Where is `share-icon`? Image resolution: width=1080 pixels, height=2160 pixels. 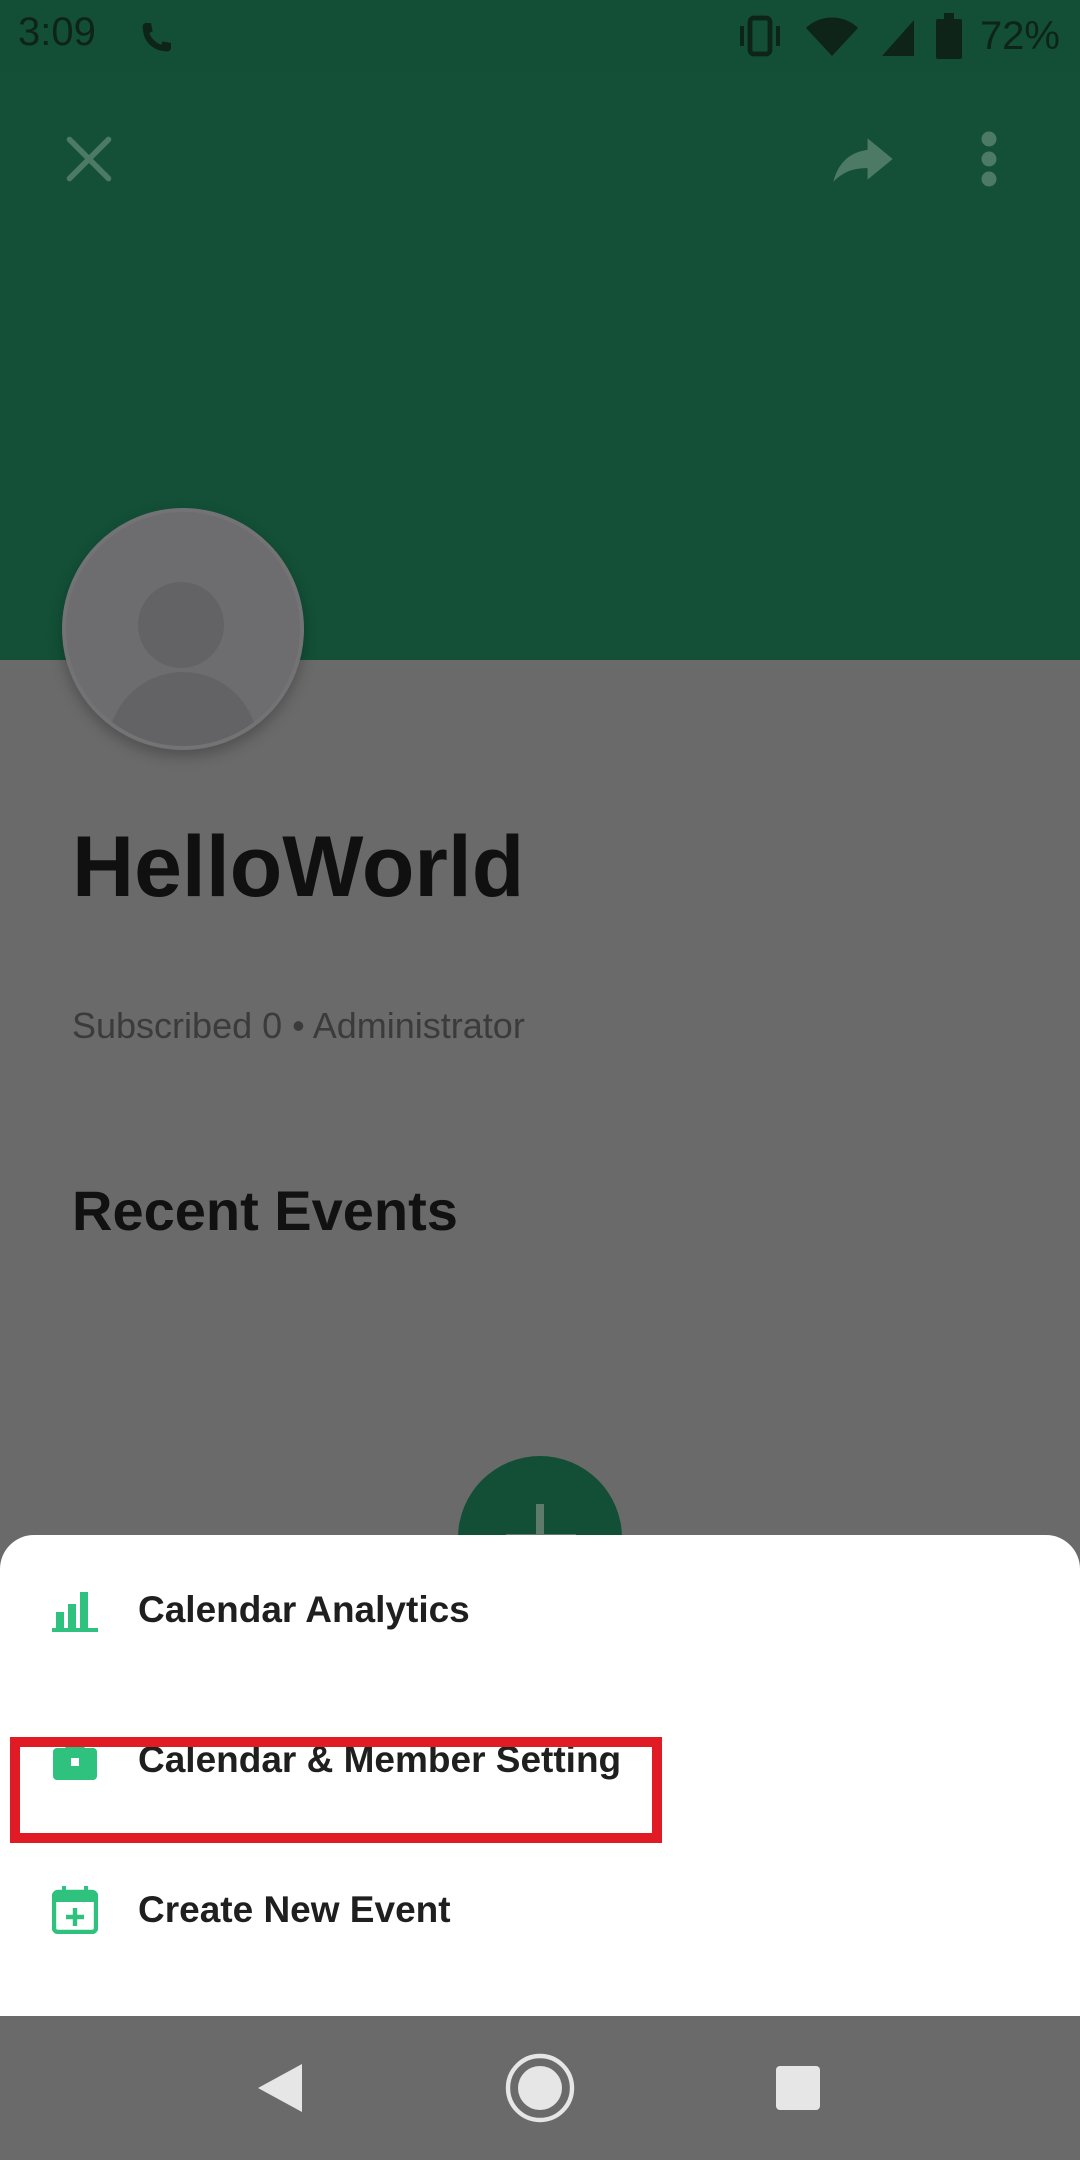
share-icon is located at coordinates (863, 160).